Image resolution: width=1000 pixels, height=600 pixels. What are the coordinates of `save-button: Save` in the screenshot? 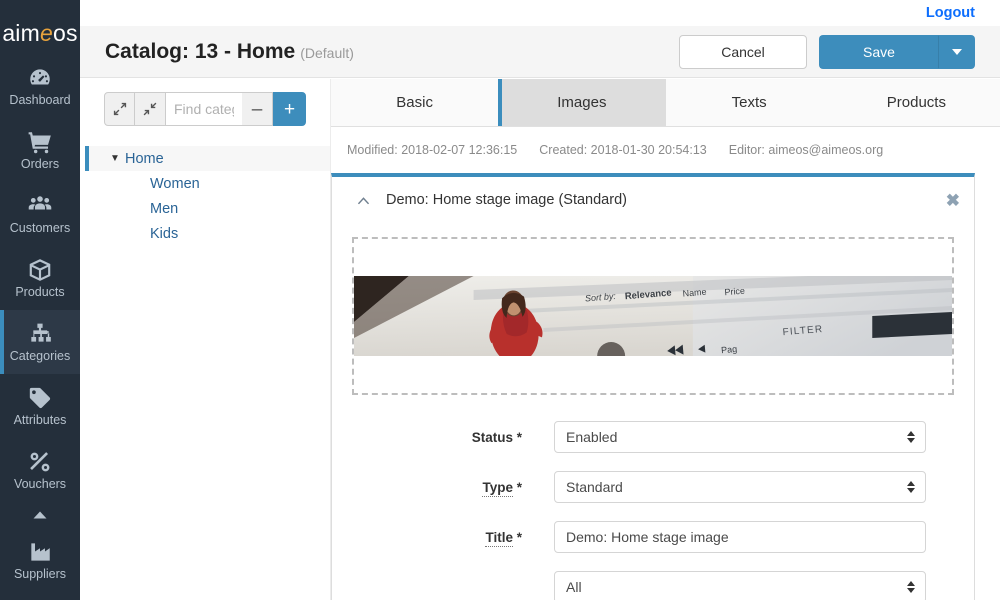 It's located at (879, 51).